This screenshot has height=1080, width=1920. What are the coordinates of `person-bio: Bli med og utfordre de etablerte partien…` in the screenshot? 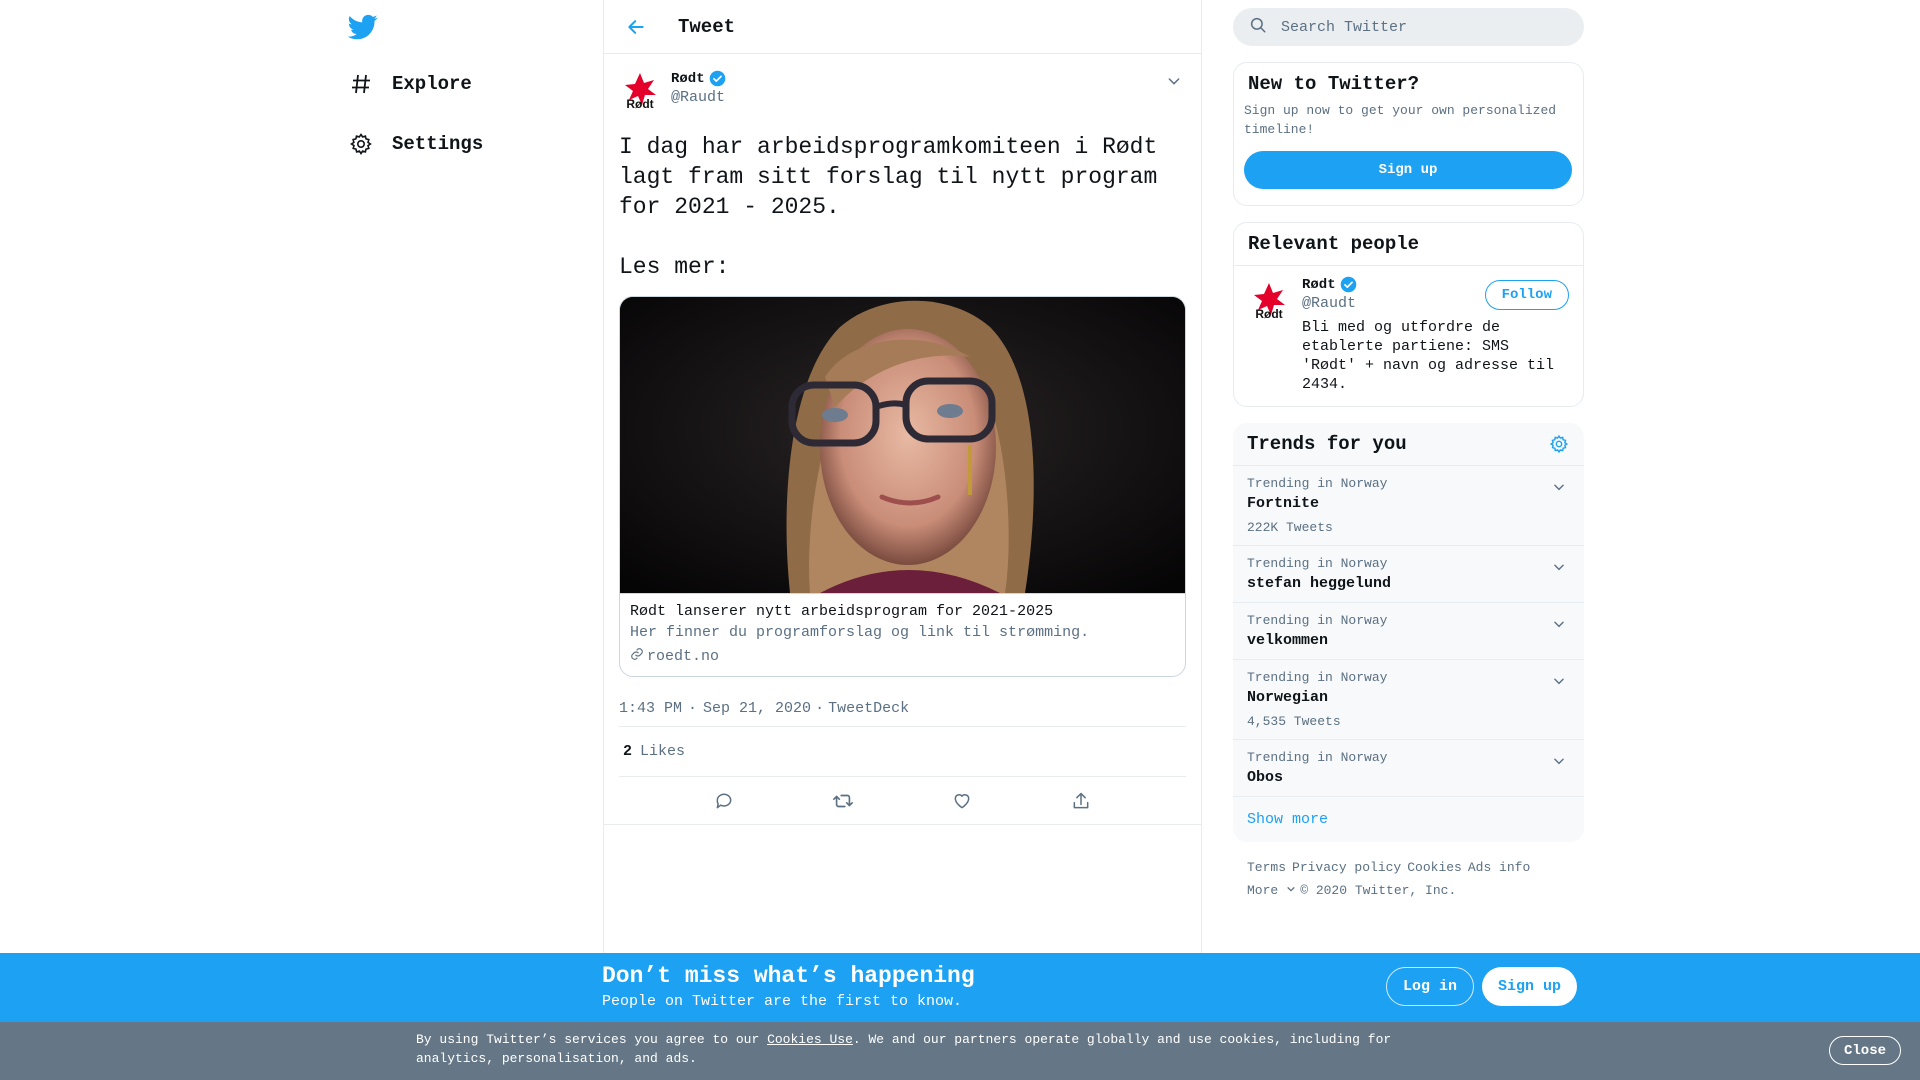 It's located at (1428, 356).